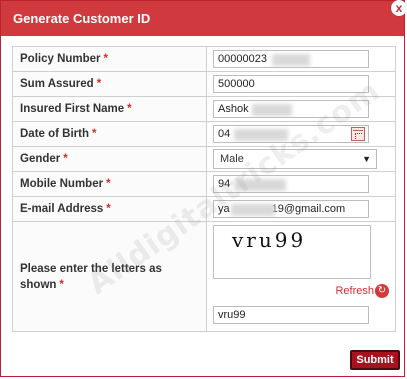  What do you see at coordinates (291, 315) in the screenshot?
I see `captcha-input: vru99` at bounding box center [291, 315].